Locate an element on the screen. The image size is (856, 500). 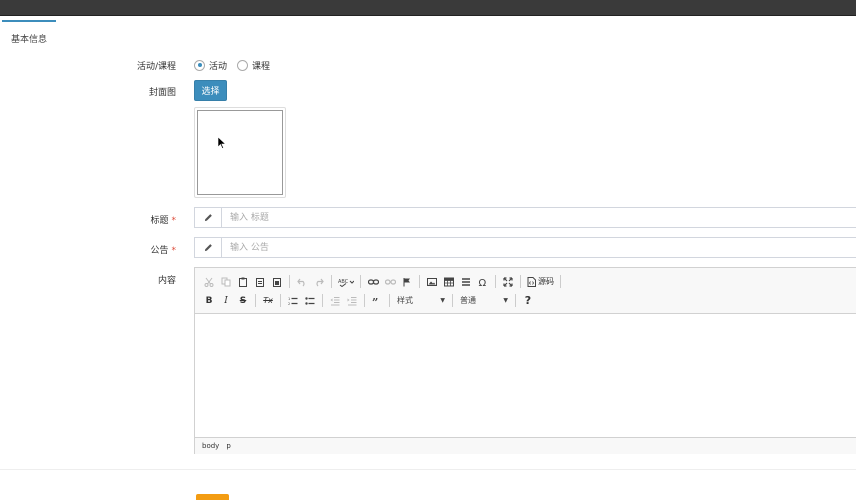
source-button: 源码 is located at coordinates (540, 282).